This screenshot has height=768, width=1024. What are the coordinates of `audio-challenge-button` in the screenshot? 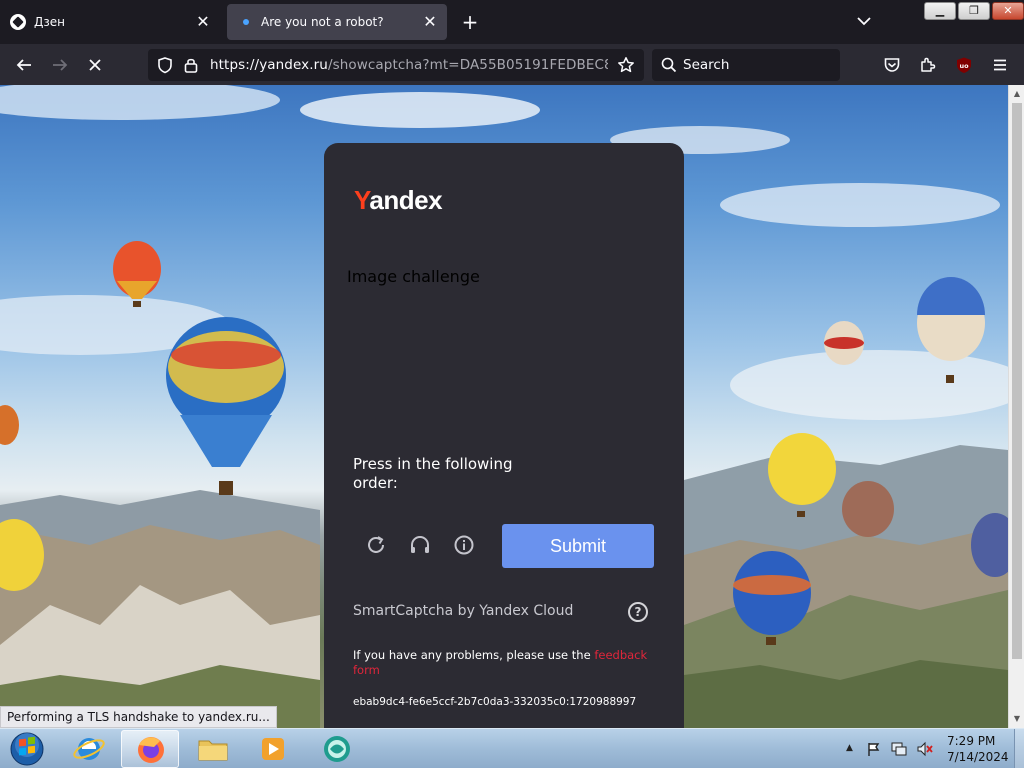 It's located at (420, 545).